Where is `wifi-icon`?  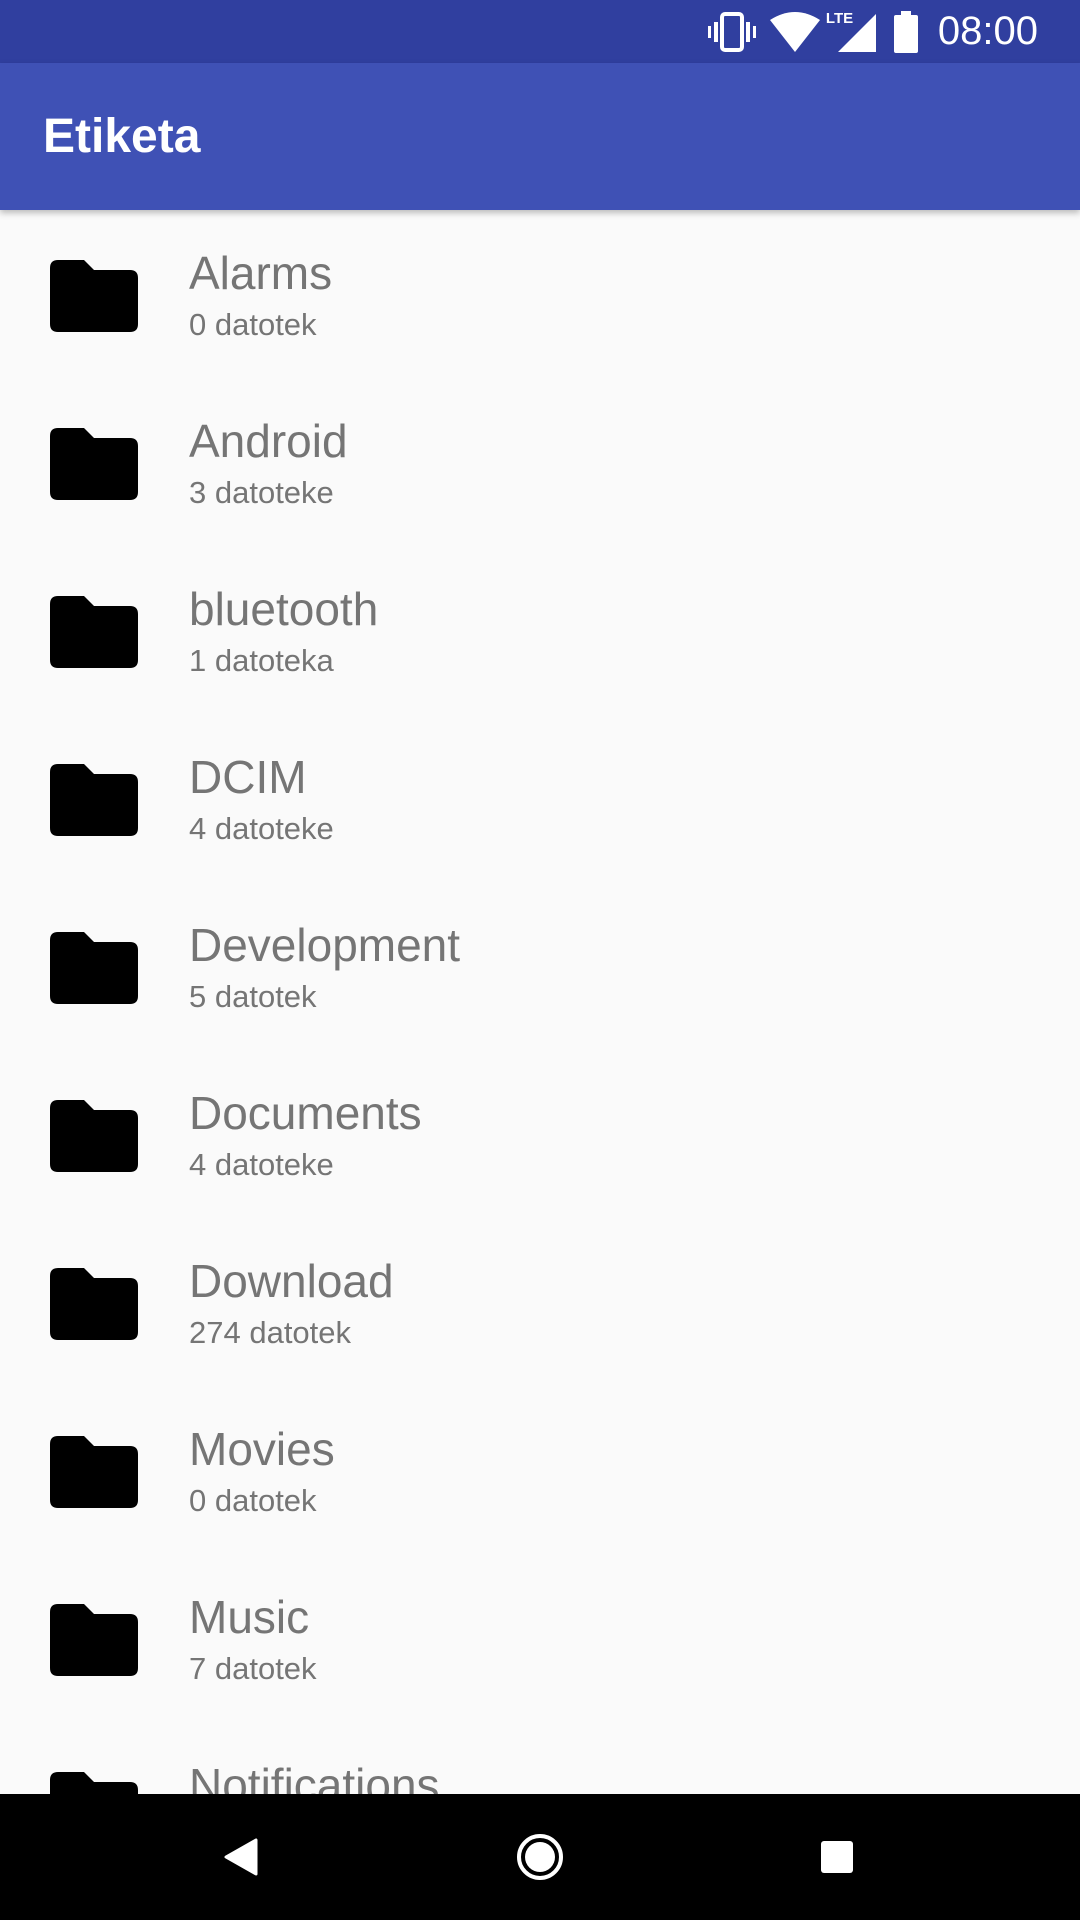
wifi-icon is located at coordinates (794, 31).